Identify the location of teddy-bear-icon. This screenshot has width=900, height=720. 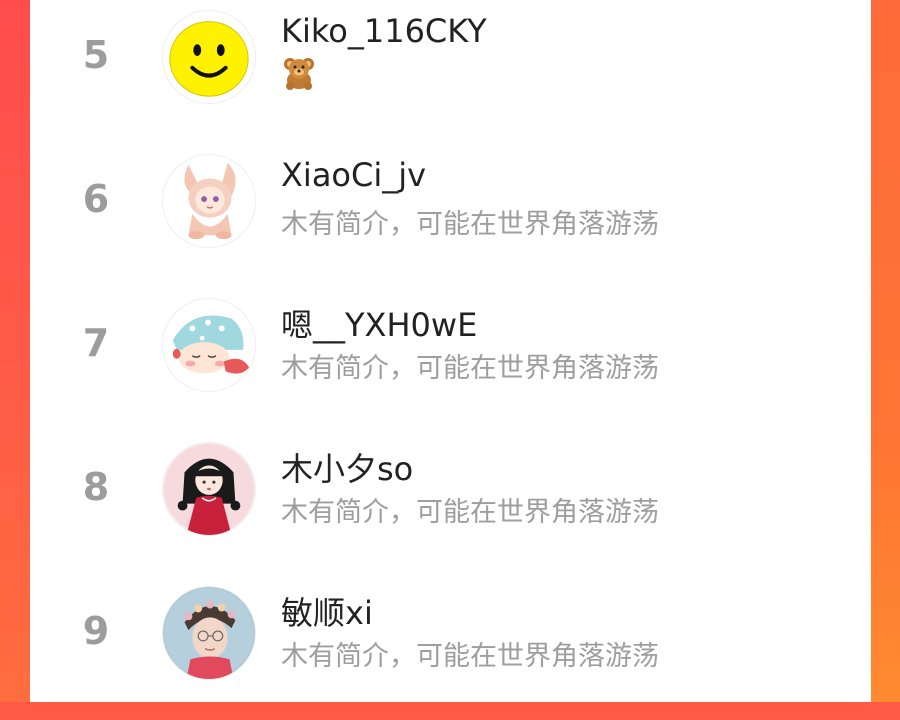
(299, 73).